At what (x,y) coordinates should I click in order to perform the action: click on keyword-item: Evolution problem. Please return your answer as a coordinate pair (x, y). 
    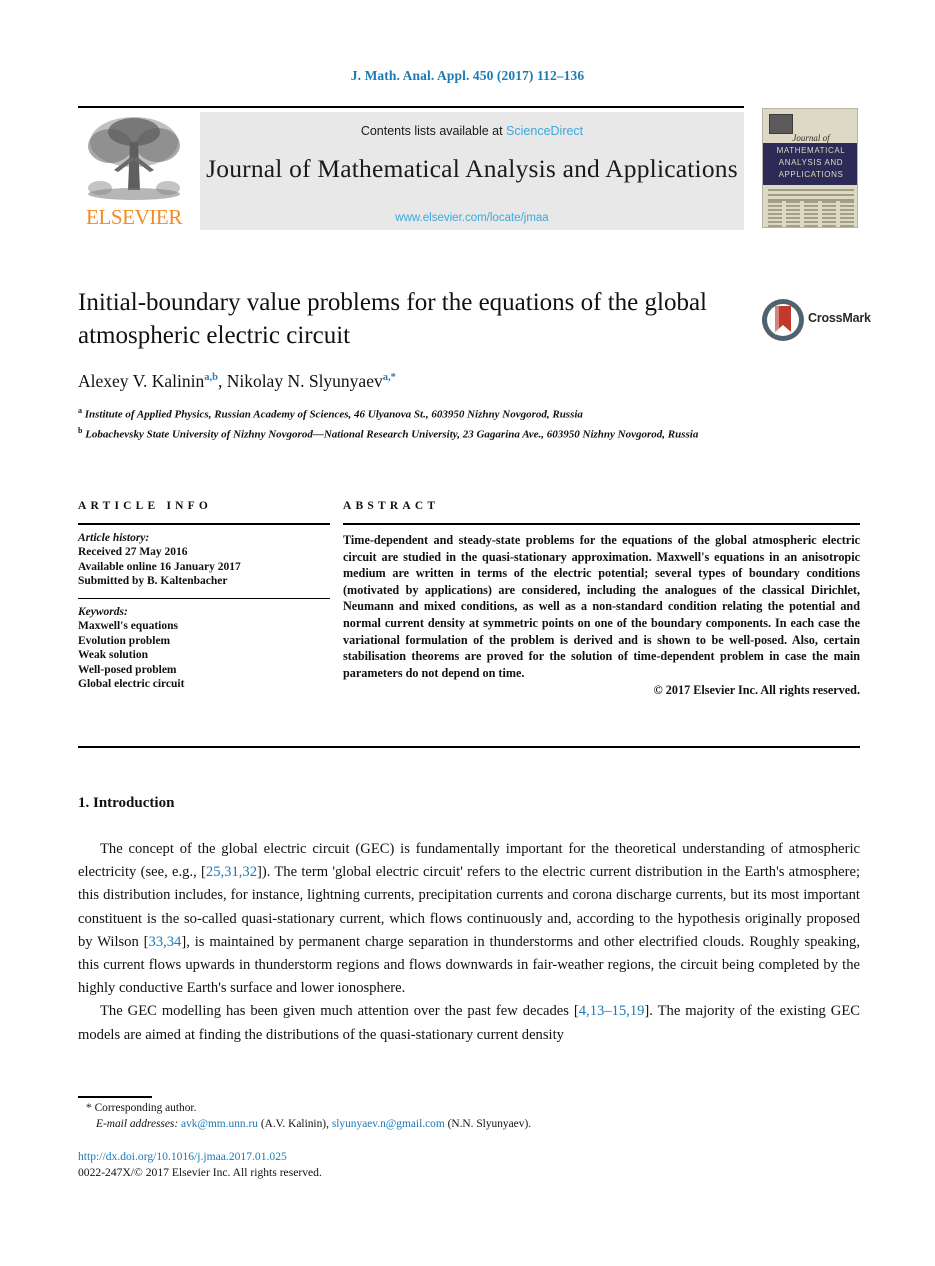
    Looking at the image, I should click on (124, 640).